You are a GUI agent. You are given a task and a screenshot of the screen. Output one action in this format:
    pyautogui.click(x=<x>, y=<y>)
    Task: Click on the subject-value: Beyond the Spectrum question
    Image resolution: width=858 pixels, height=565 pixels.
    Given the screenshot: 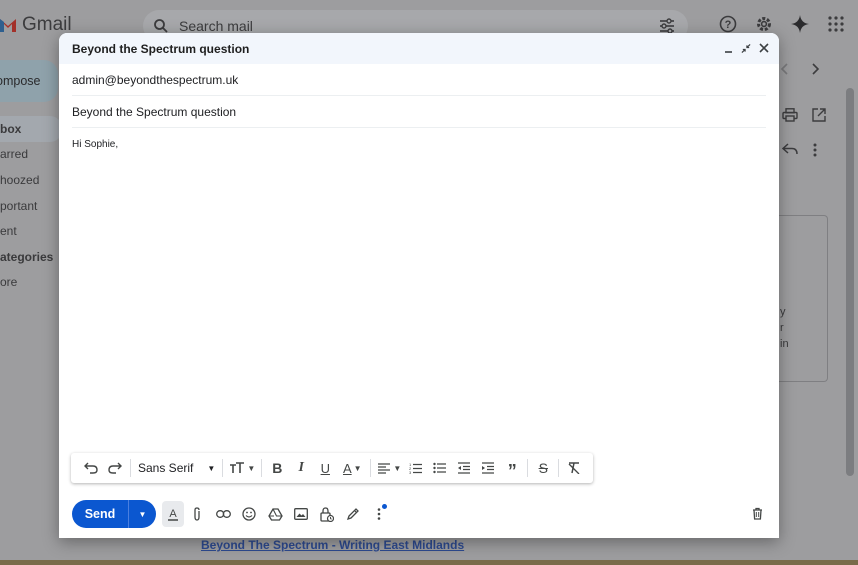 What is the action you would take?
    pyautogui.click(x=154, y=112)
    